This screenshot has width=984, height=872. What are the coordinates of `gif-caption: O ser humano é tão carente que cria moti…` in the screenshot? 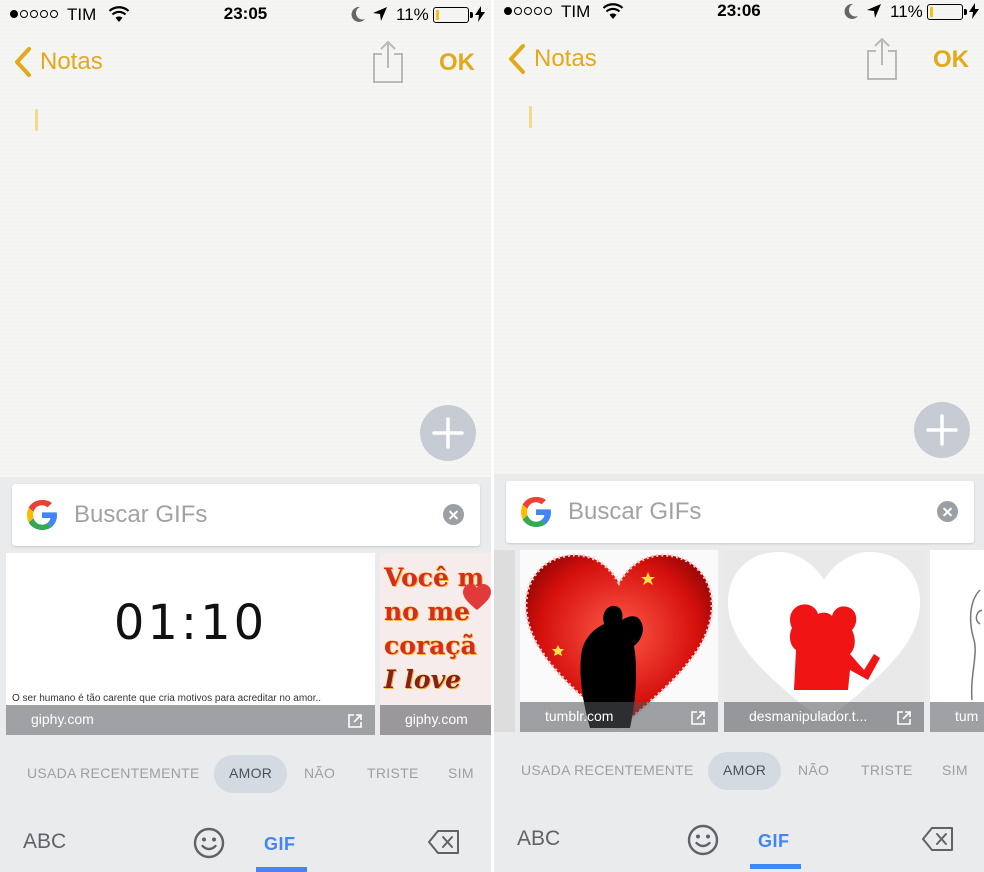 It's located at (167, 698).